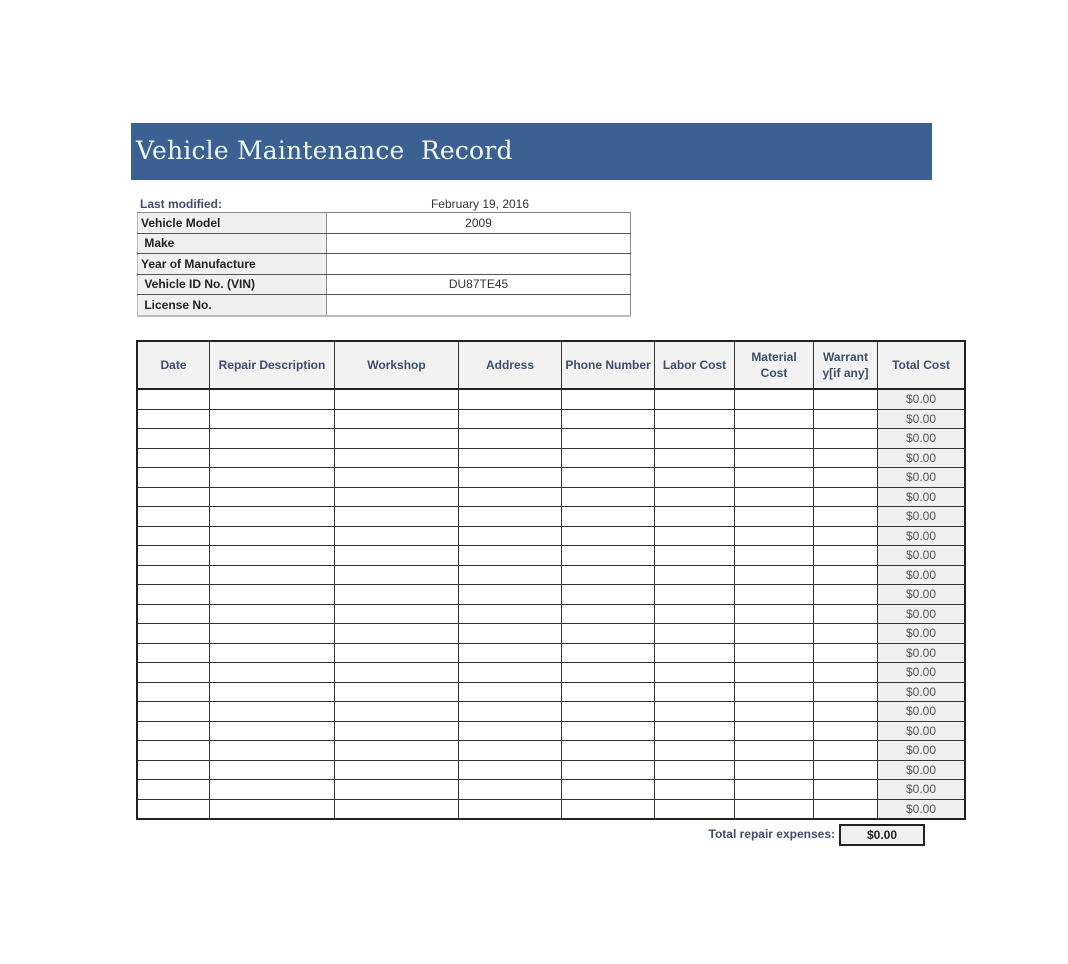 This screenshot has width=1068, height=964. What do you see at coordinates (478, 284) in the screenshot?
I see `info-value: DU87TE45` at bounding box center [478, 284].